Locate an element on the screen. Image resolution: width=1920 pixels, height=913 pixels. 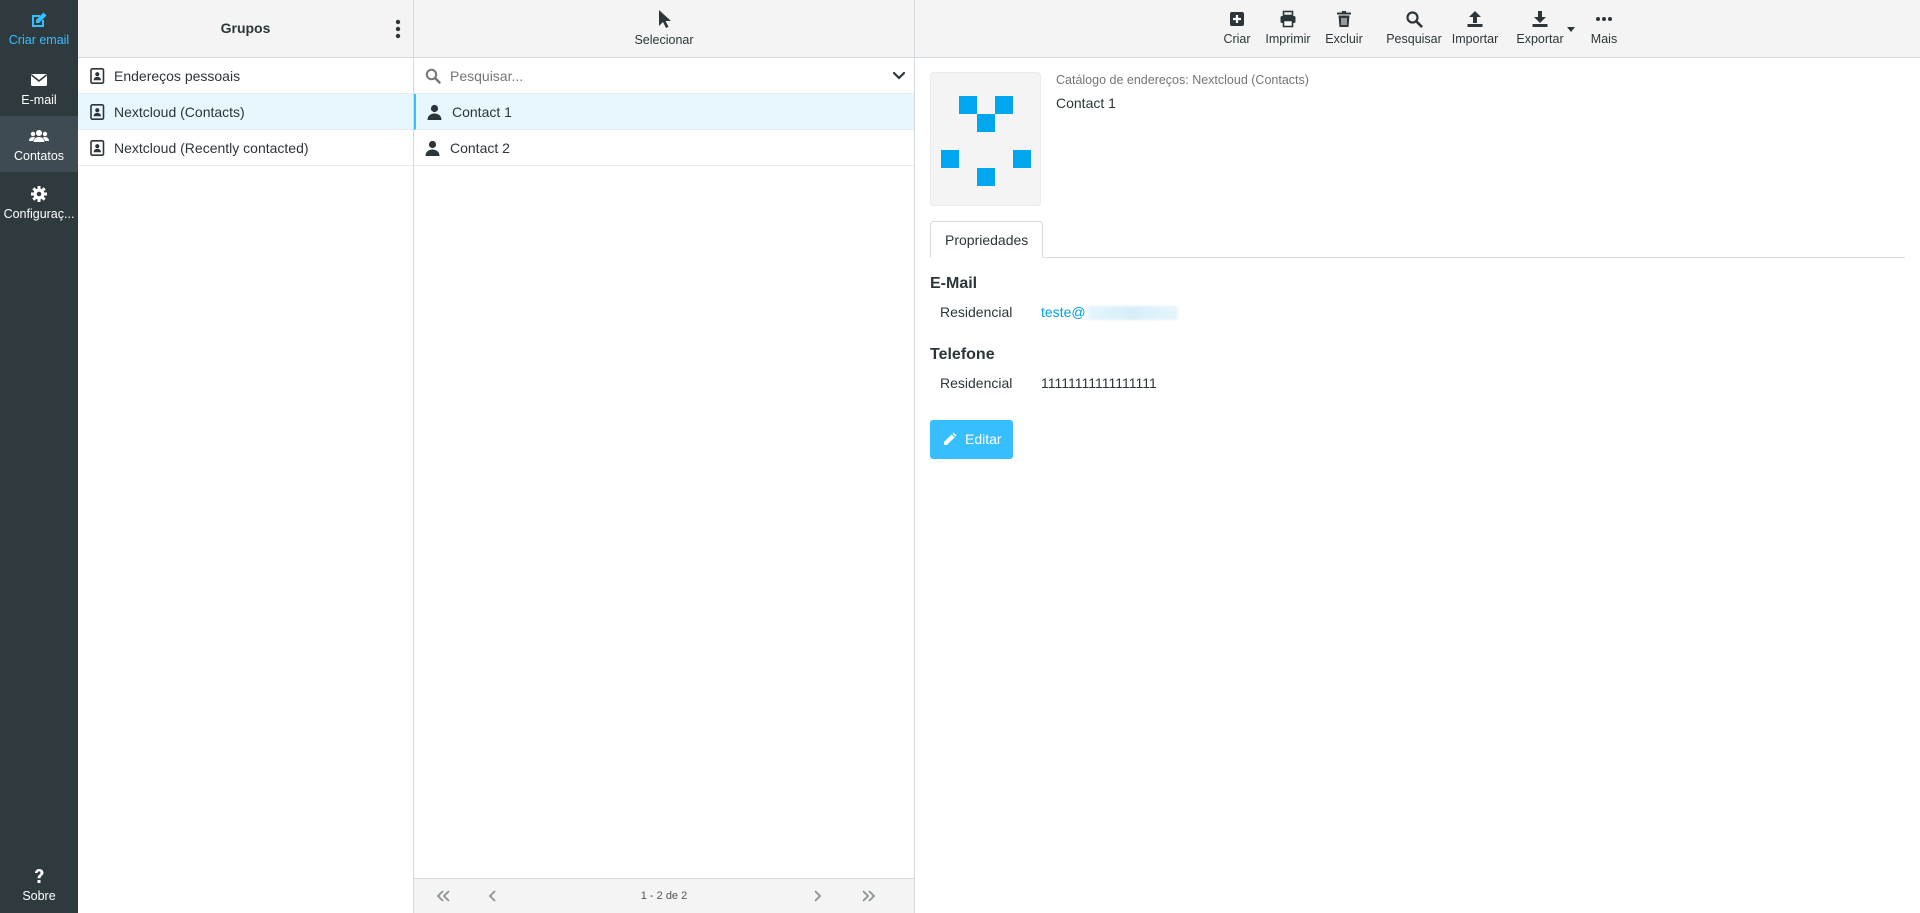
print-button: Imprimir is located at coordinates (1288, 29).